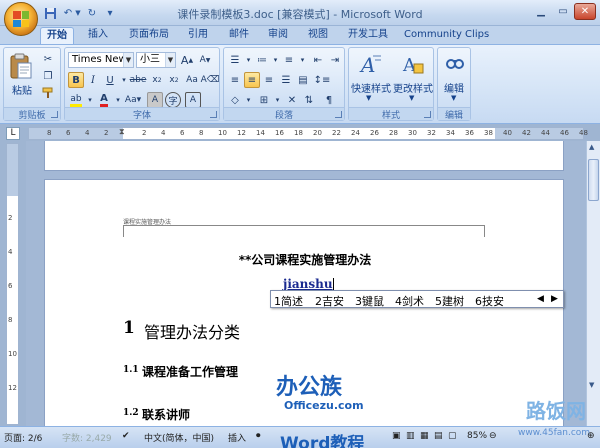  Describe the element at coordinates (133, 100) in the screenshot. I see `change-case-menu-icon: Aa▾` at that location.